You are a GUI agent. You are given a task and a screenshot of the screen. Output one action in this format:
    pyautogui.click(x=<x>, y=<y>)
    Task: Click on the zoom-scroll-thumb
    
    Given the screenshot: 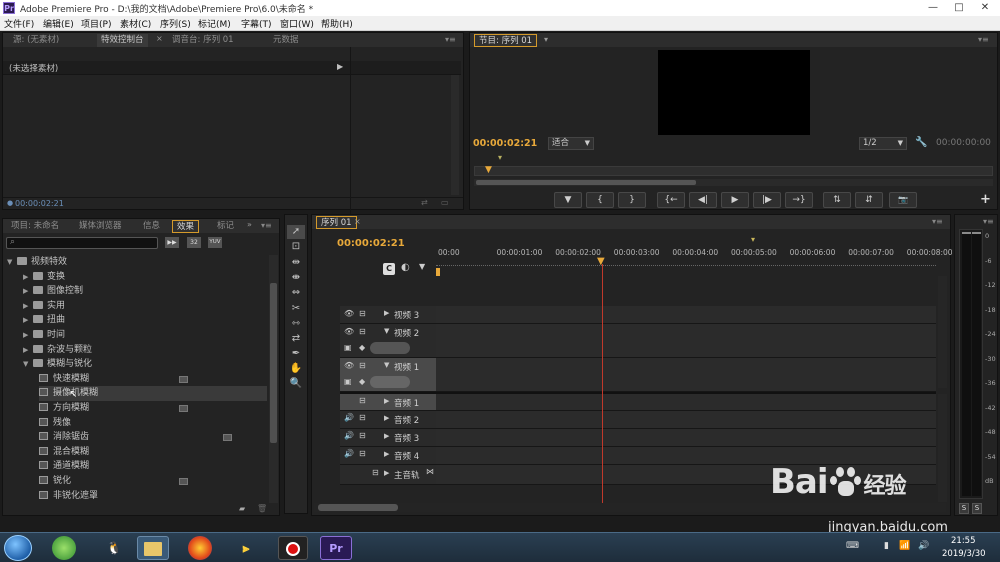 What is the action you would take?
    pyautogui.click(x=586, y=182)
    